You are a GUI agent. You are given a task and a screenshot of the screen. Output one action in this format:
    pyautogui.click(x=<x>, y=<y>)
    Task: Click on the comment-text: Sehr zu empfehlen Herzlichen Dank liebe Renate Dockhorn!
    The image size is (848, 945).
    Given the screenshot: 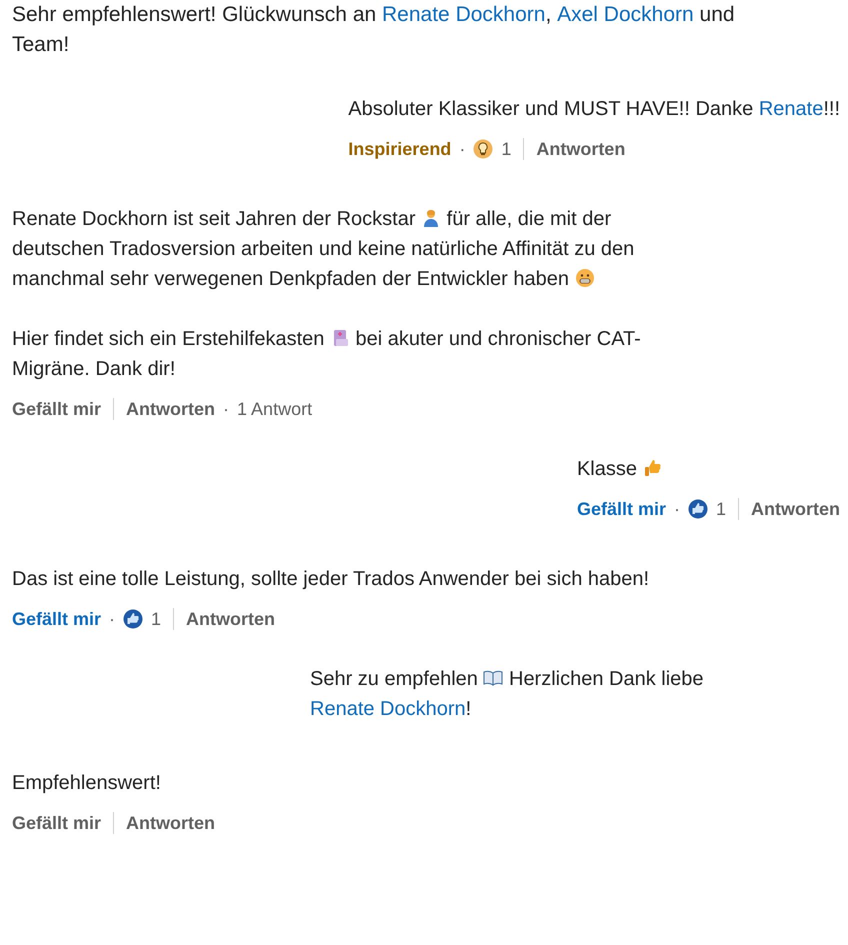 What is the action you would take?
    pyautogui.click(x=507, y=694)
    